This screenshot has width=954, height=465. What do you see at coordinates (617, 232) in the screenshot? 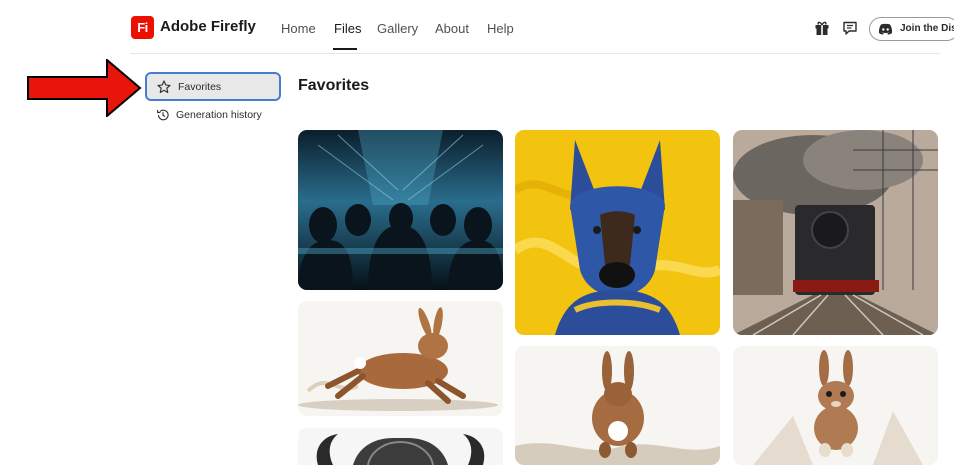
I see `blue-yellow-german-shepherd-image` at bounding box center [617, 232].